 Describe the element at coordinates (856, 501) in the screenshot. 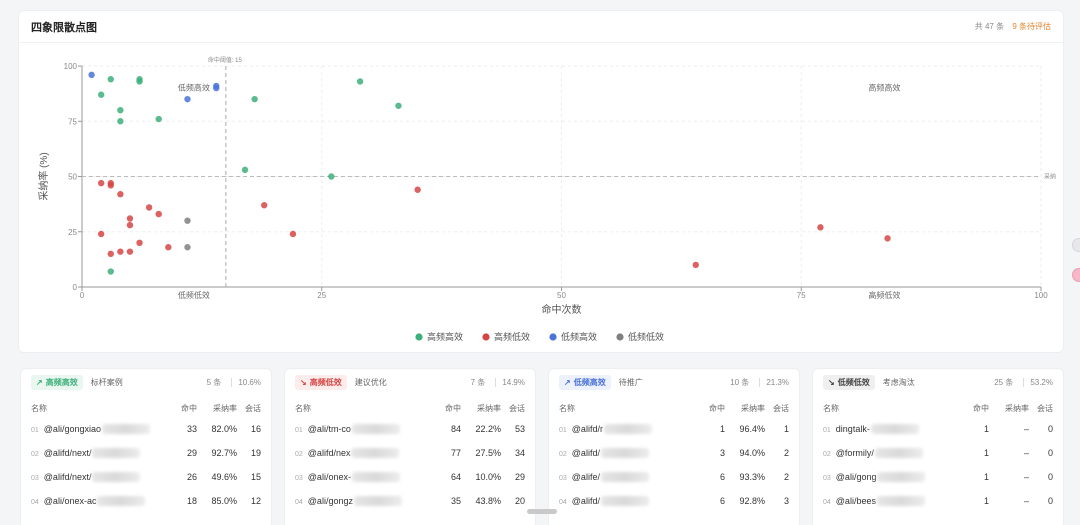

I see `row-name: @ali/bees` at that location.